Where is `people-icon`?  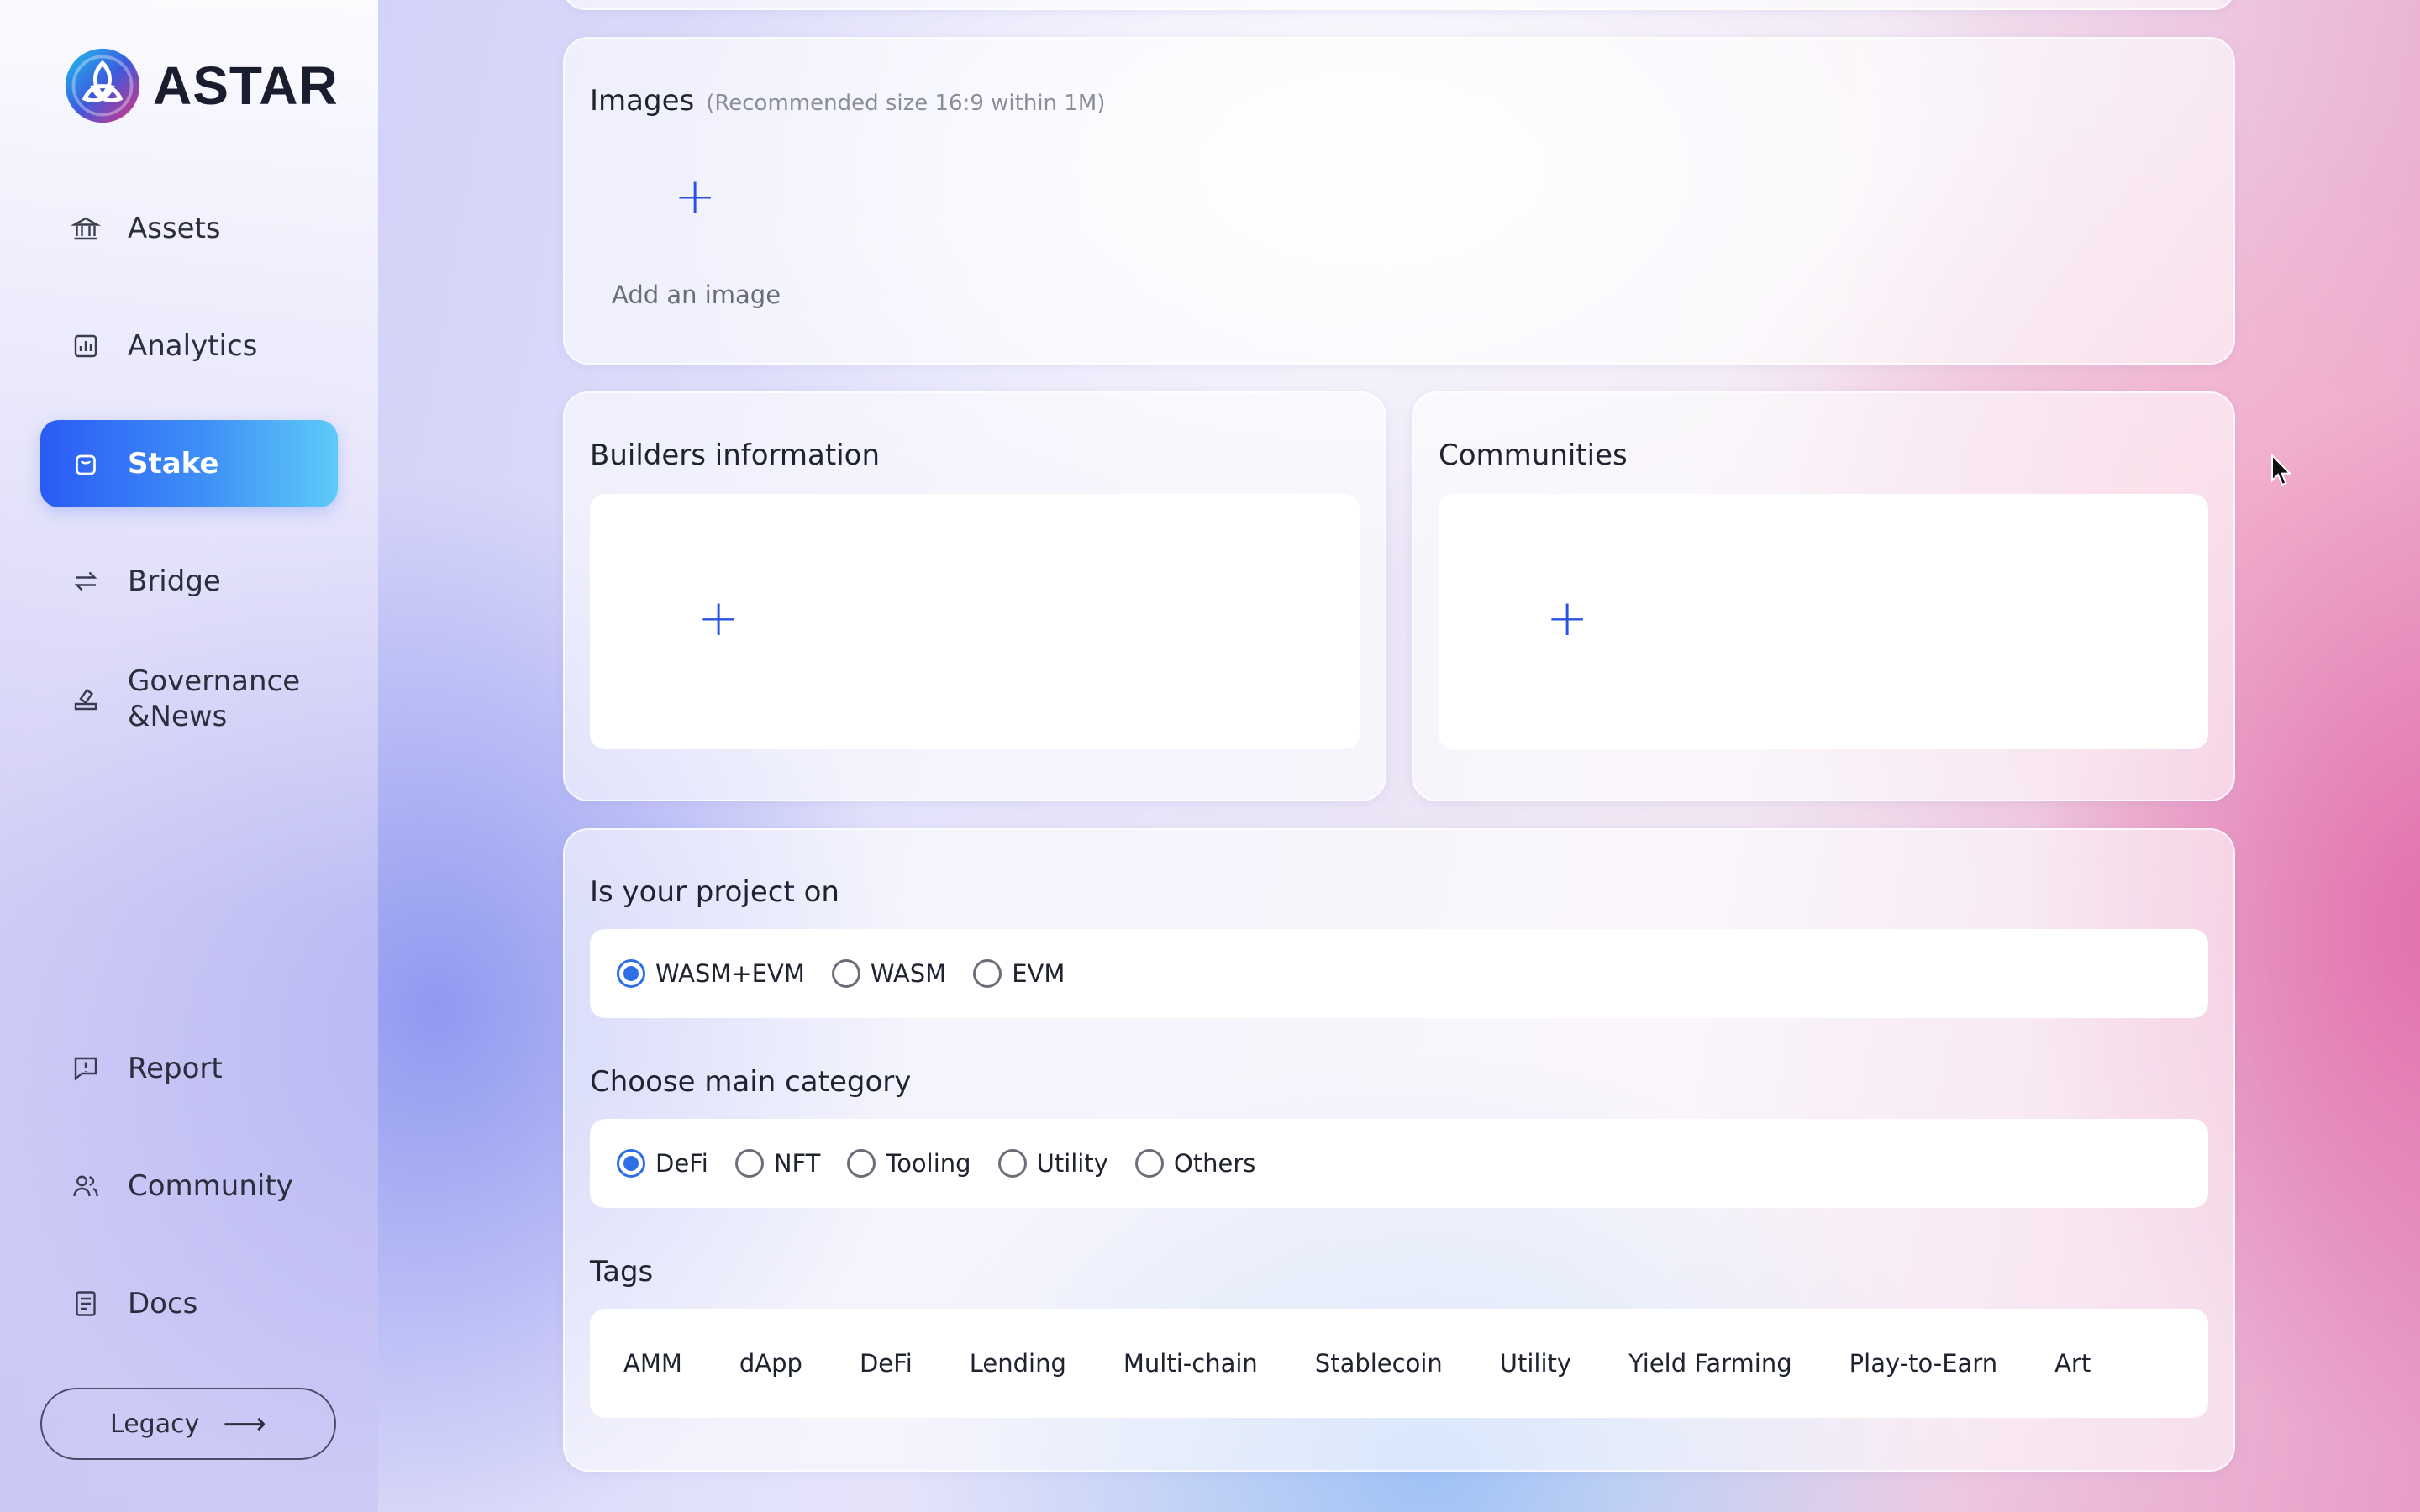 people-icon is located at coordinates (86, 1186).